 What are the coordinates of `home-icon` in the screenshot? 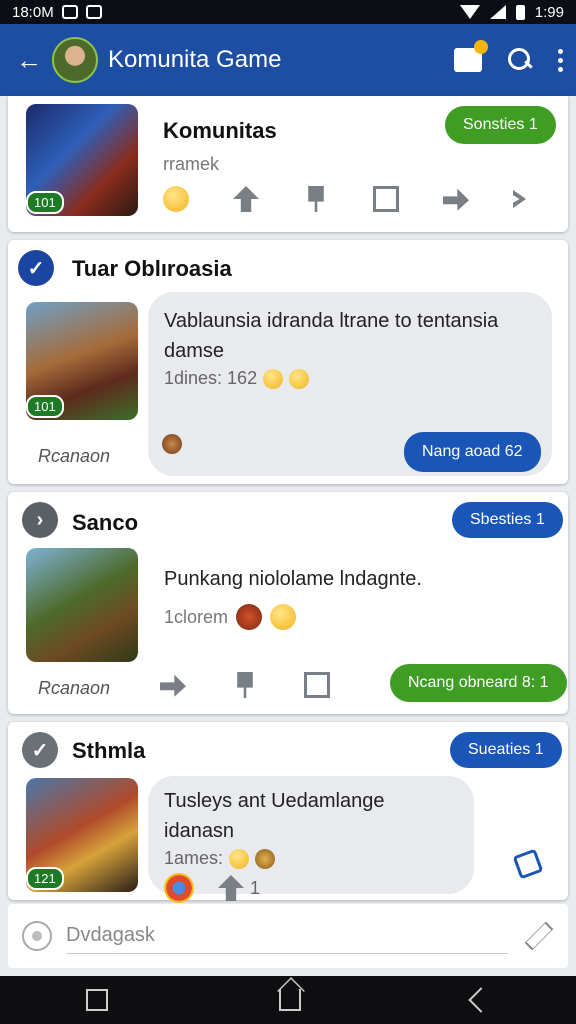 It's located at (289, 1000).